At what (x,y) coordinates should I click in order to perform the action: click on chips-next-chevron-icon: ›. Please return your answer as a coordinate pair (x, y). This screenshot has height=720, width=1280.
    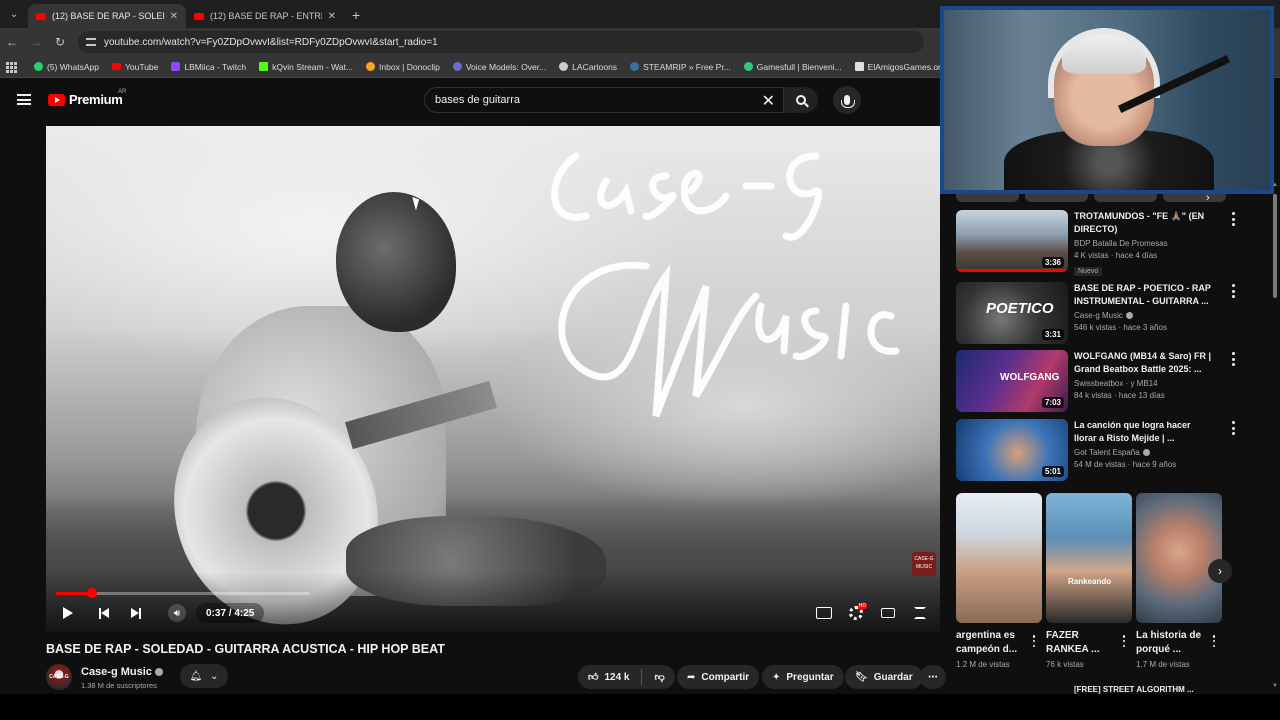
    Looking at the image, I should click on (1208, 198).